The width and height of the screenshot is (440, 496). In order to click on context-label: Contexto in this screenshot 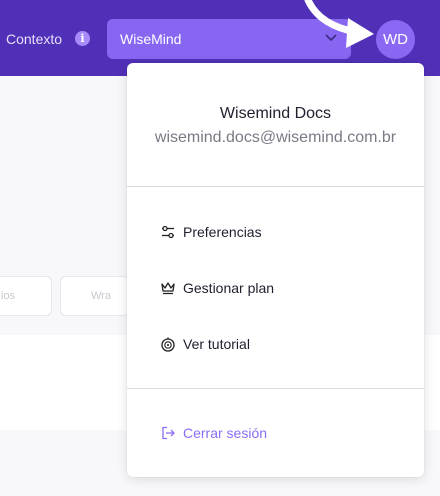, I will do `click(34, 39)`.